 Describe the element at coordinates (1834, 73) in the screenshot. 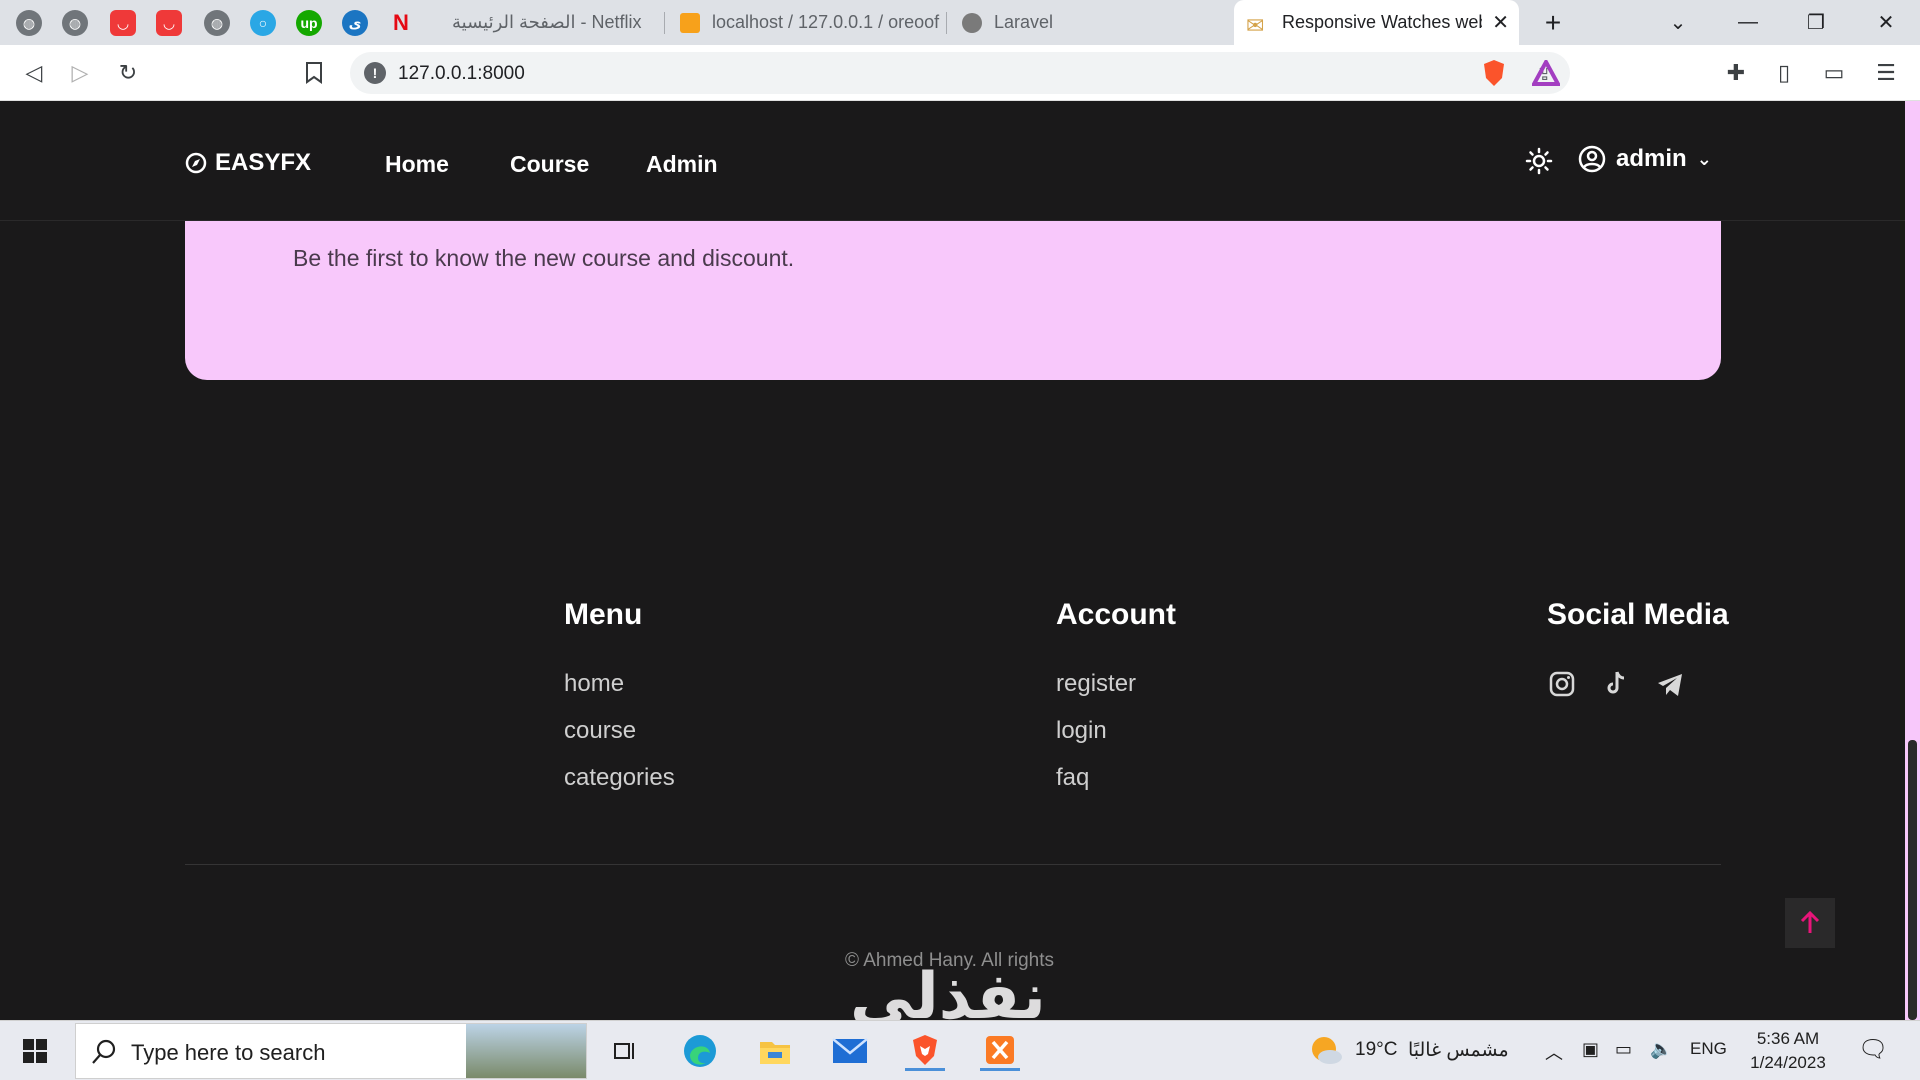

I see `wallet-icon: ▭` at that location.